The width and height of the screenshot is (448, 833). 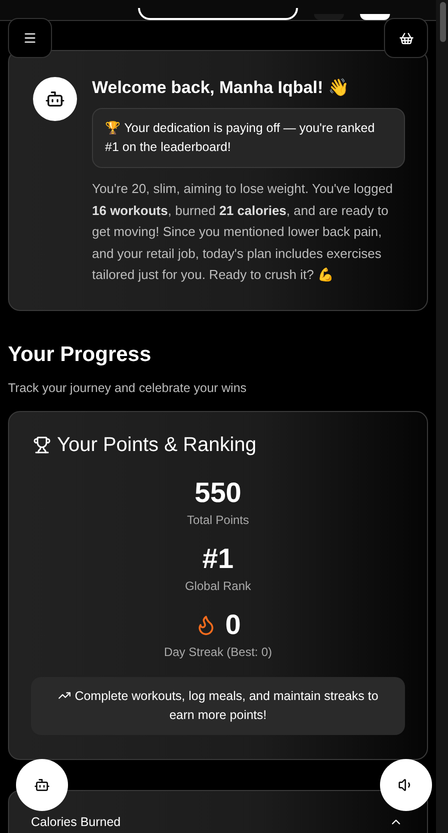 What do you see at coordinates (128, 387) in the screenshot?
I see `section-subtitle: Track your journey and celebrate your wins` at bounding box center [128, 387].